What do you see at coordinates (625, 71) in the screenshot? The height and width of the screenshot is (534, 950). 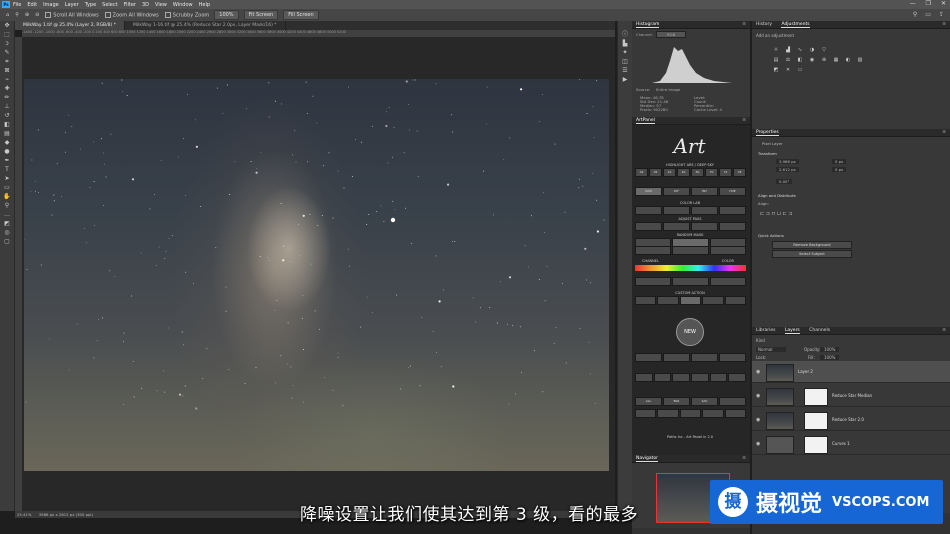 I see `properties-icon: ☰` at bounding box center [625, 71].